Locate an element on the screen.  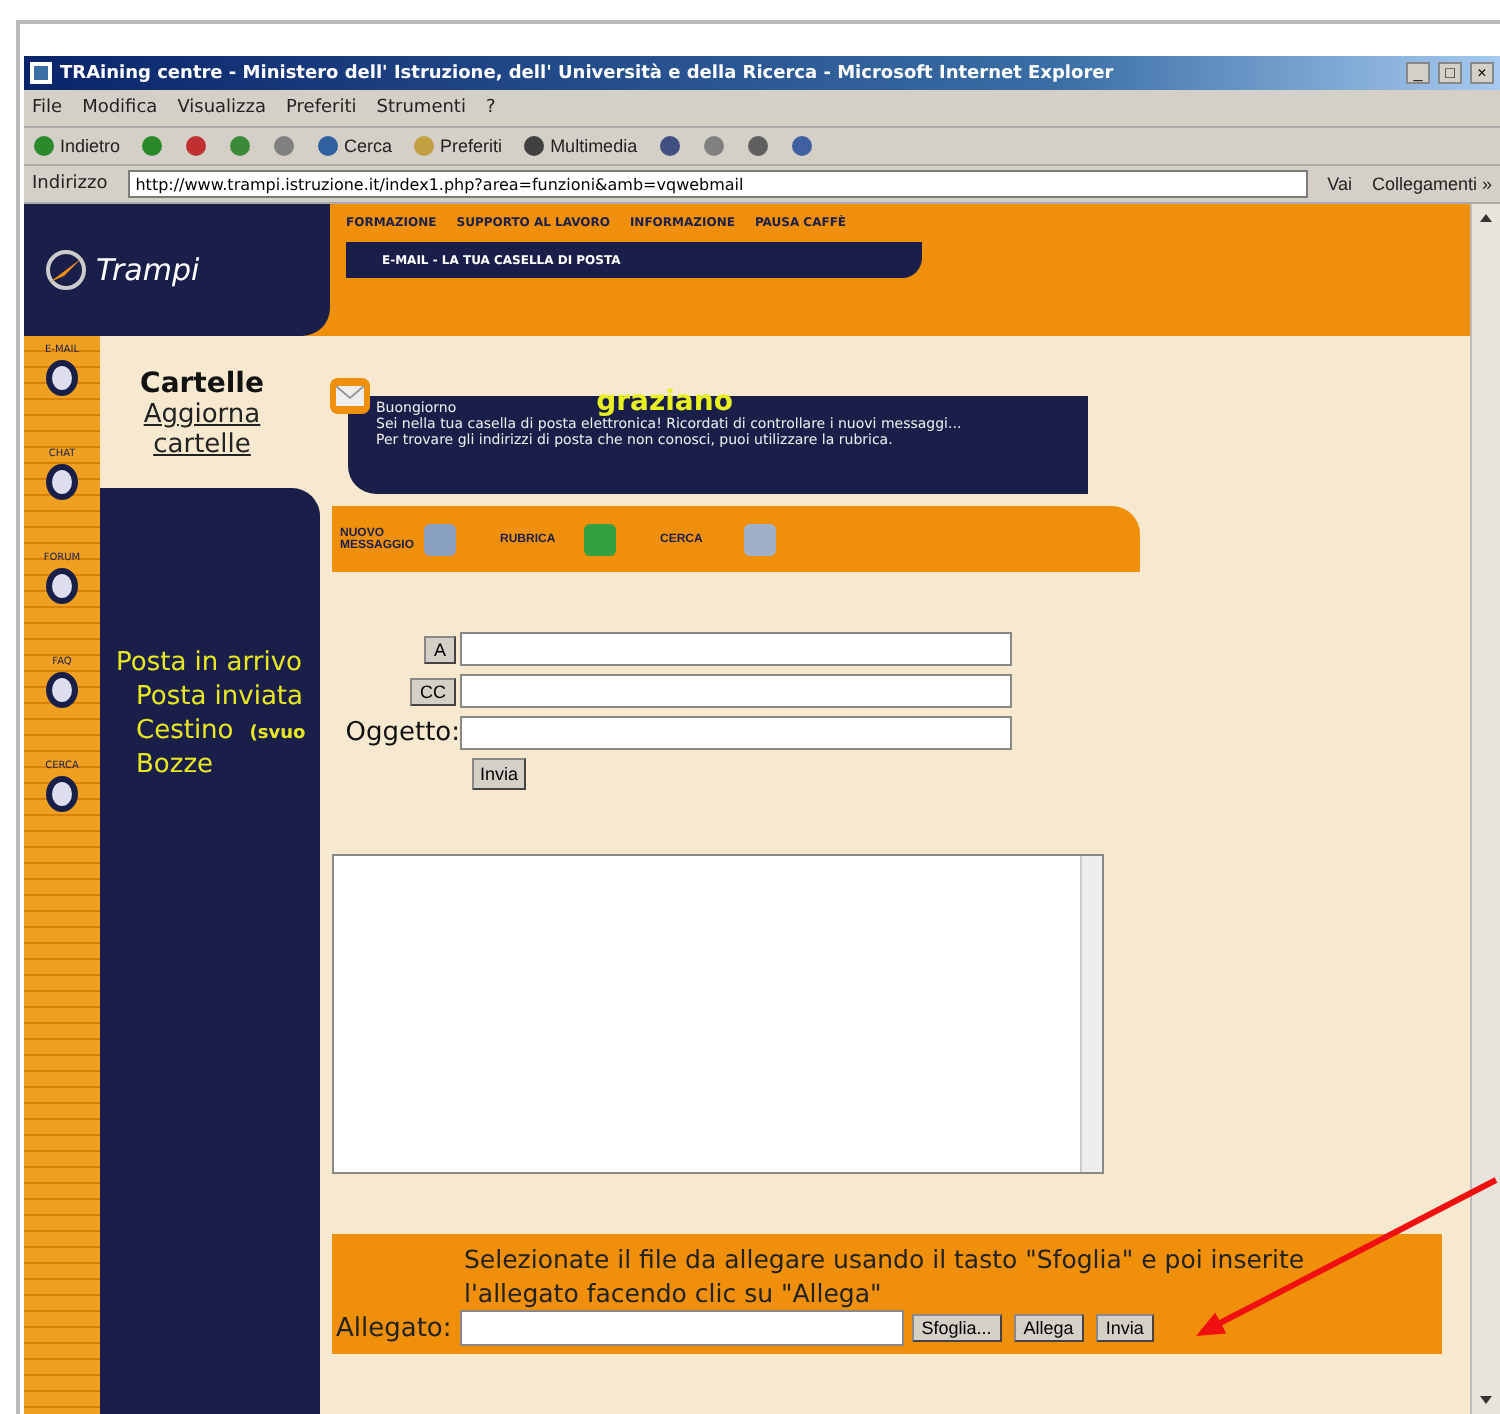
menu-item: Visualizza is located at coordinates (222, 108).